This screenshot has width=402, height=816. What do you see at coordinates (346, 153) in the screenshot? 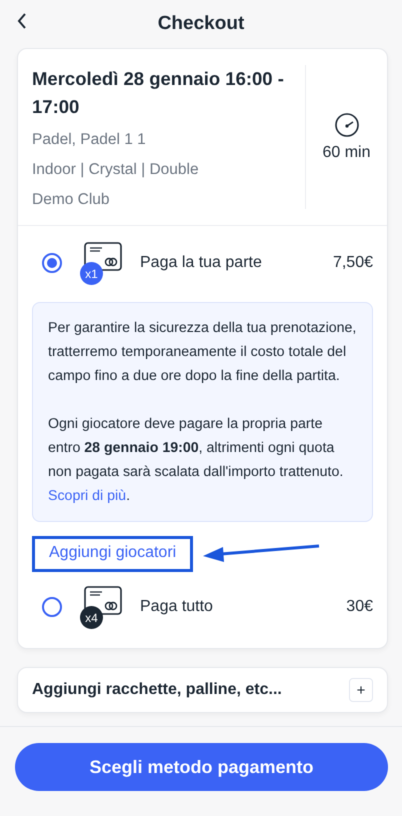
I see `duration: 60 min` at bounding box center [346, 153].